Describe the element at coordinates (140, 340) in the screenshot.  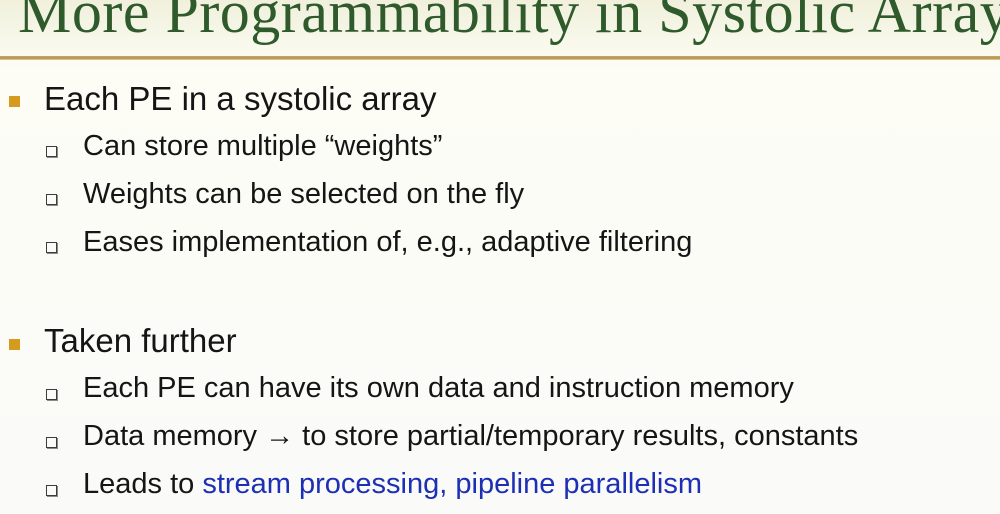
I see `bullet-level1: Taken further` at that location.